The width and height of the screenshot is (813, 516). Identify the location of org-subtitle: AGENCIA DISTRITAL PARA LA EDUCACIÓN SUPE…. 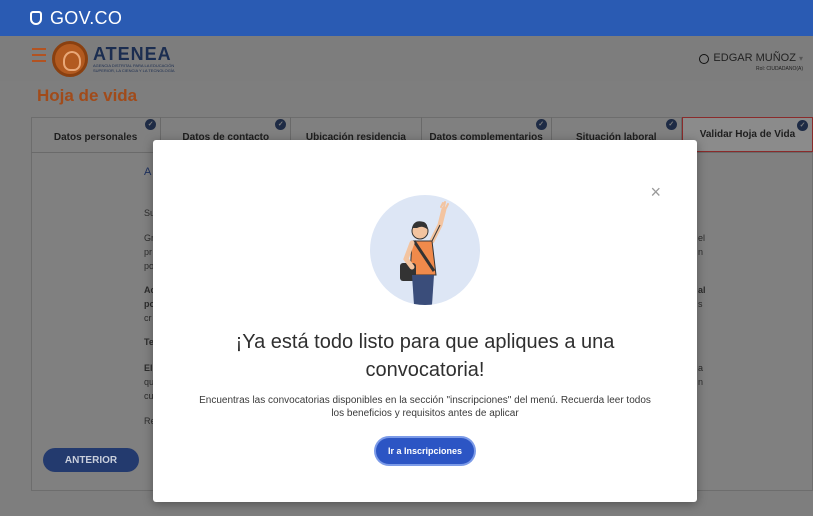
(134, 68).